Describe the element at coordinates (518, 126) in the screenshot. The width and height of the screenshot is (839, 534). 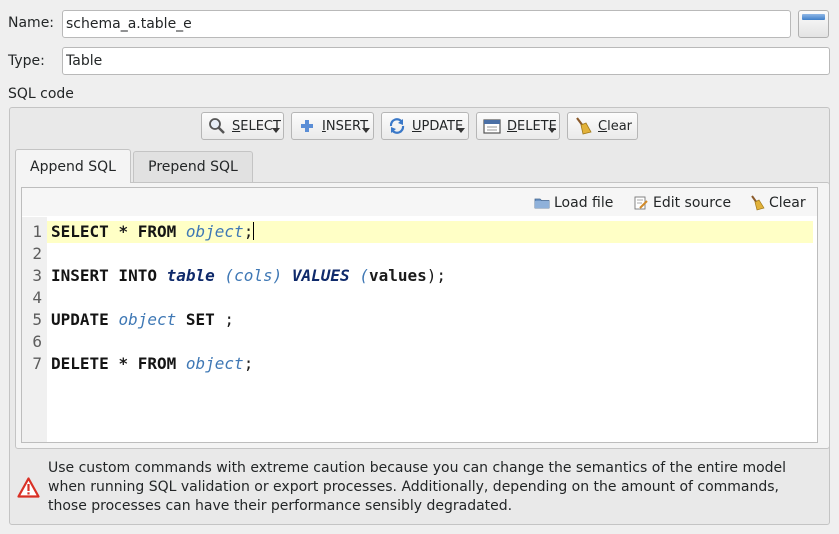
I see `delete-button: DELETE` at that location.